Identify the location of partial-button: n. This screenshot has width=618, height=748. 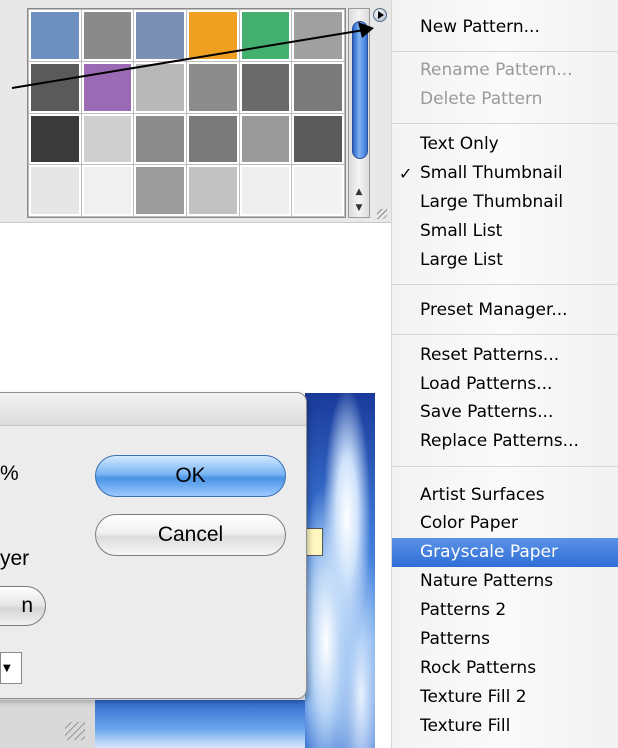
(23, 606).